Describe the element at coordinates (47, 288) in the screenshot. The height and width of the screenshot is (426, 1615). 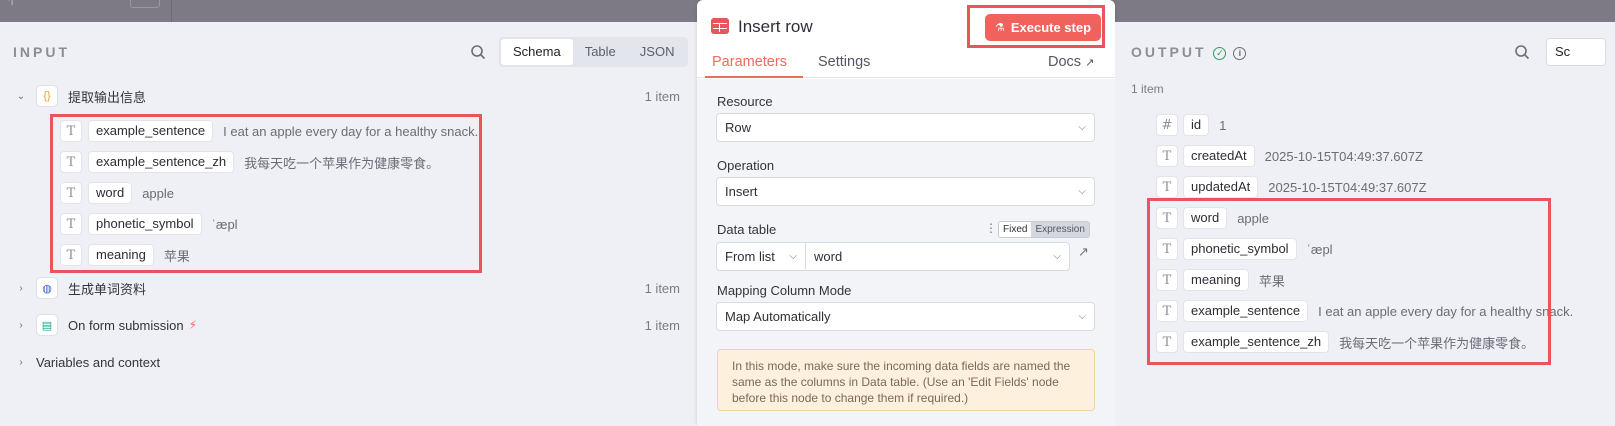
I see `globe-icon: ◍` at that location.